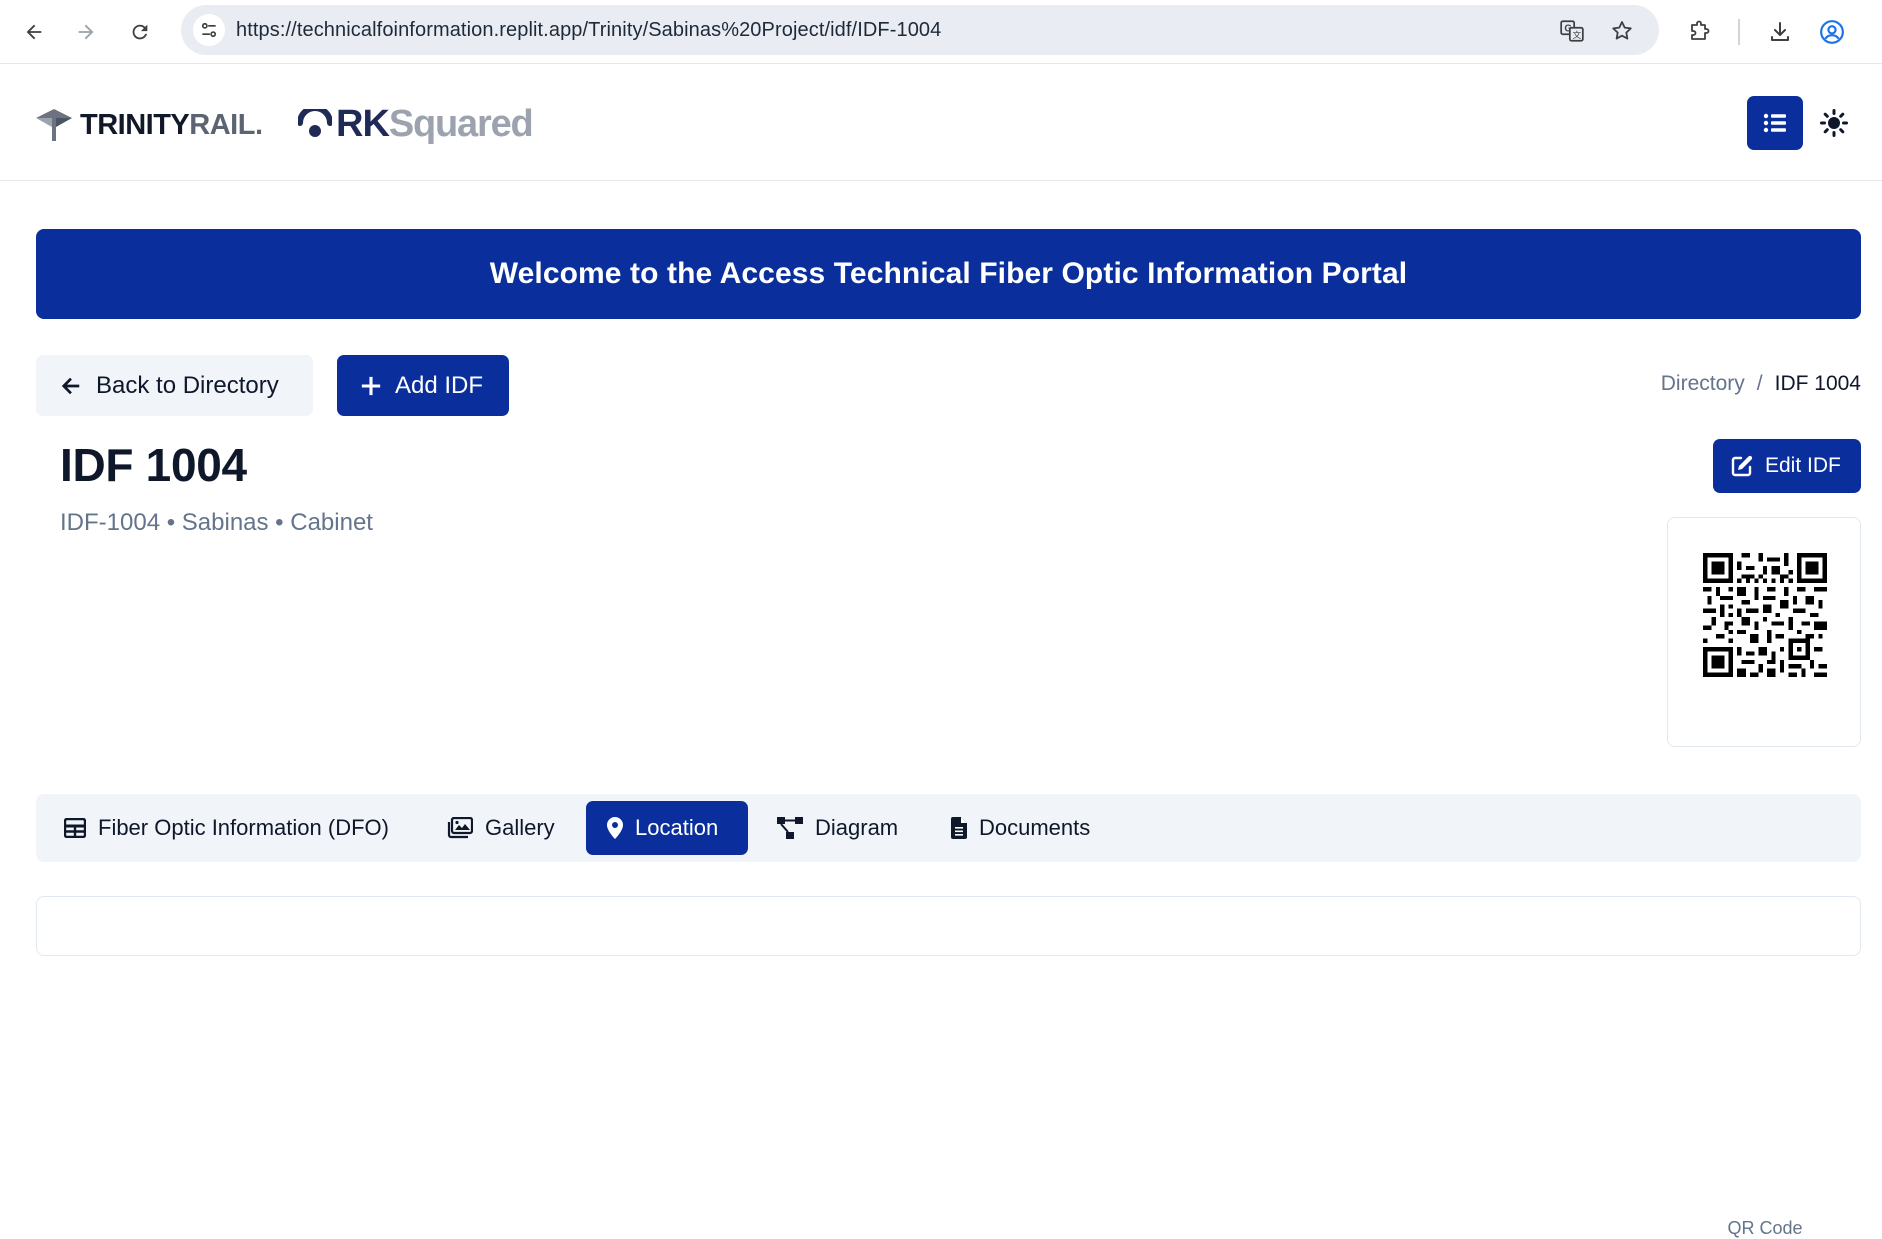 The height and width of the screenshot is (1239, 1882). I want to click on extensions-icon, so click(1699, 32).